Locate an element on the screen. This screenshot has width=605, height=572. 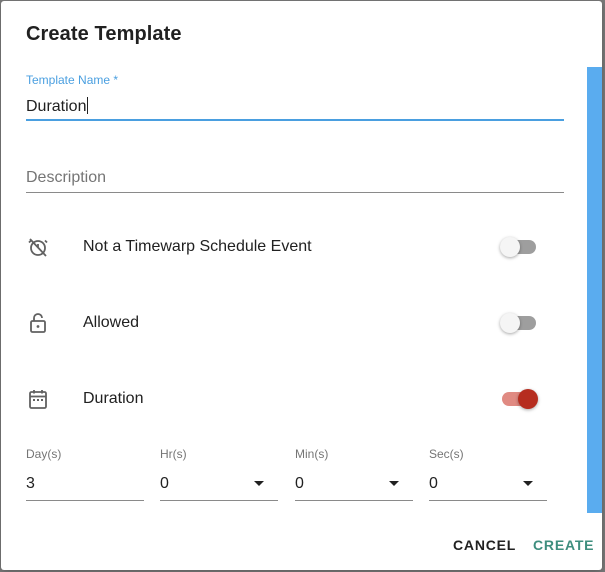
alarm-off-icon is located at coordinates (38, 247).